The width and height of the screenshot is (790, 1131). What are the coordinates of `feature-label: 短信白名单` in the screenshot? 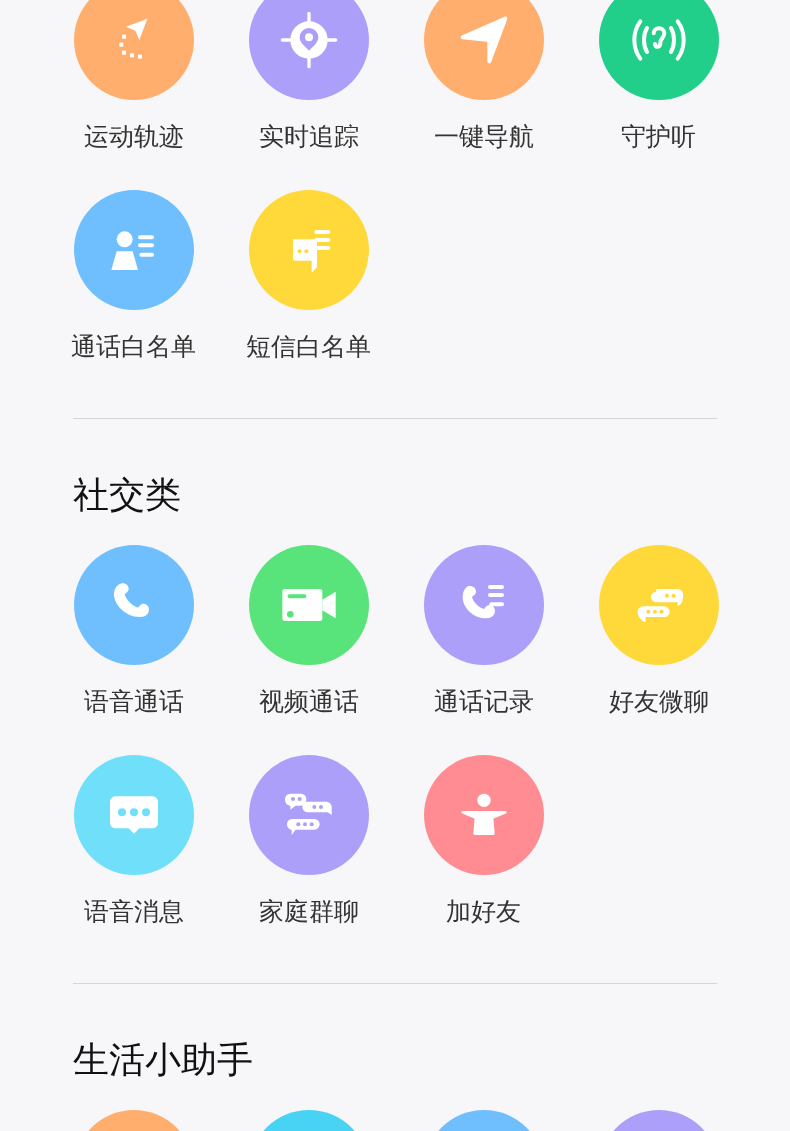 It's located at (308, 347).